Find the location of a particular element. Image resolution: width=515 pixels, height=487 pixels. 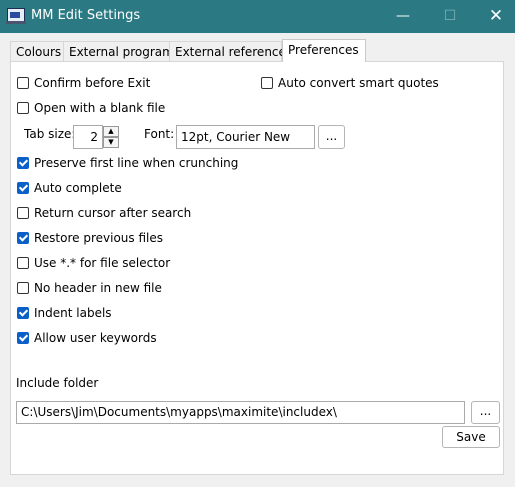

checkbox-label: Open with a blank file is located at coordinates (100, 108).